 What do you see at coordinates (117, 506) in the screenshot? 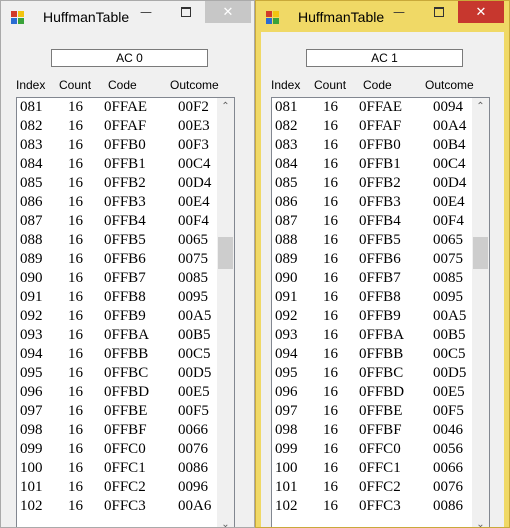
I see `list-row: 102 16 0FFC3 00A6` at bounding box center [117, 506].